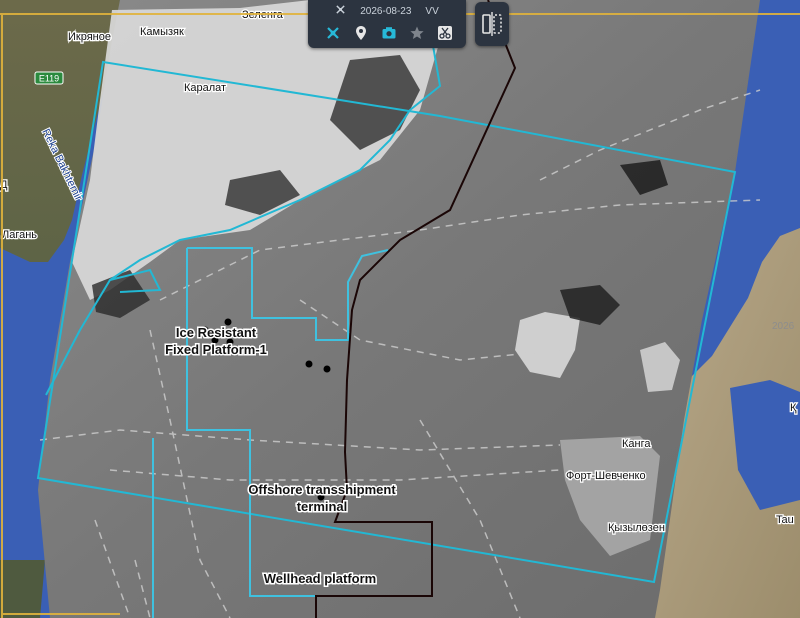  What do you see at coordinates (361, 33) in the screenshot?
I see `location-pin-icon` at bounding box center [361, 33].